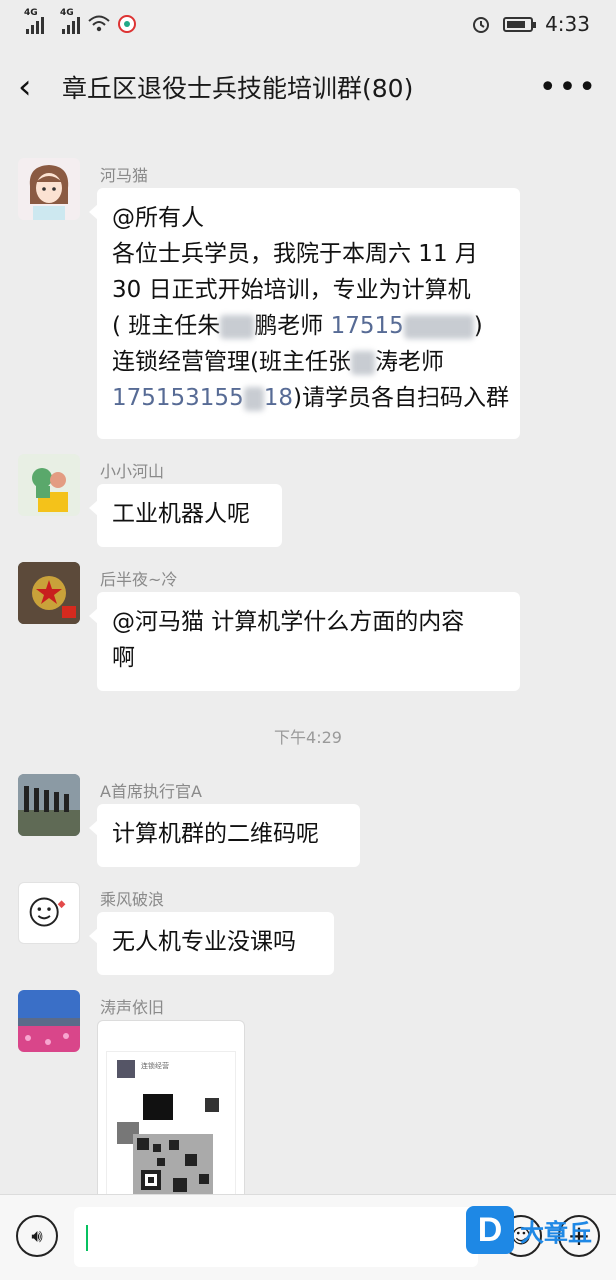 This screenshot has height=1280, width=616. Describe the element at coordinates (139, 579) in the screenshot. I see `sender-name: 后半夜~冷` at that location.